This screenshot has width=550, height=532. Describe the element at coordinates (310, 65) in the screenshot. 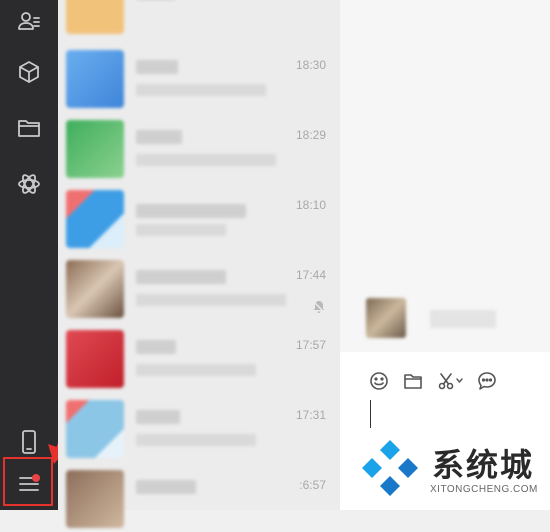

I see `chat-time: 18:30` at that location.